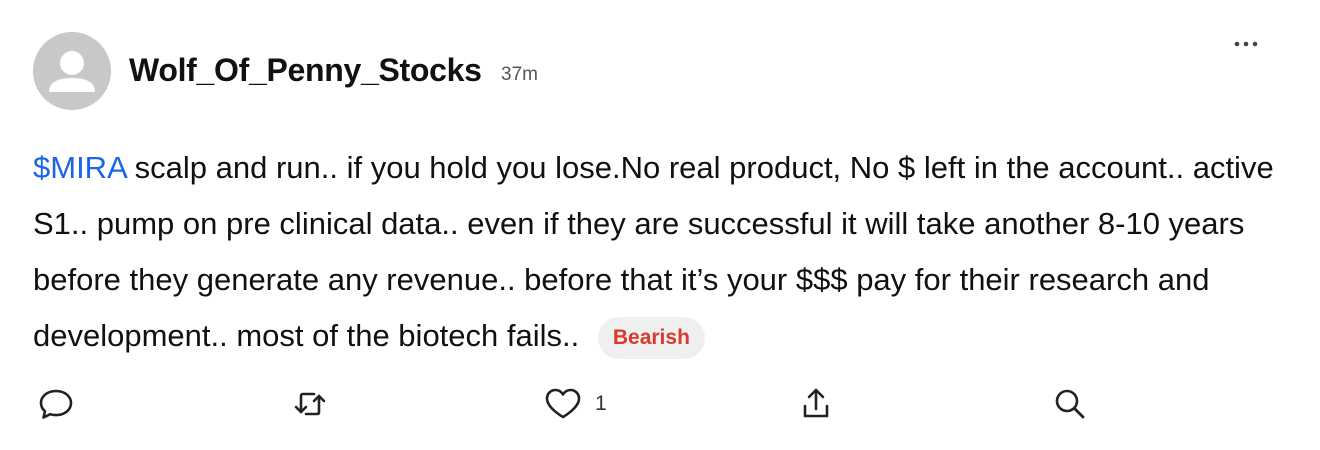  I want to click on heart-icon, so click(563, 403).